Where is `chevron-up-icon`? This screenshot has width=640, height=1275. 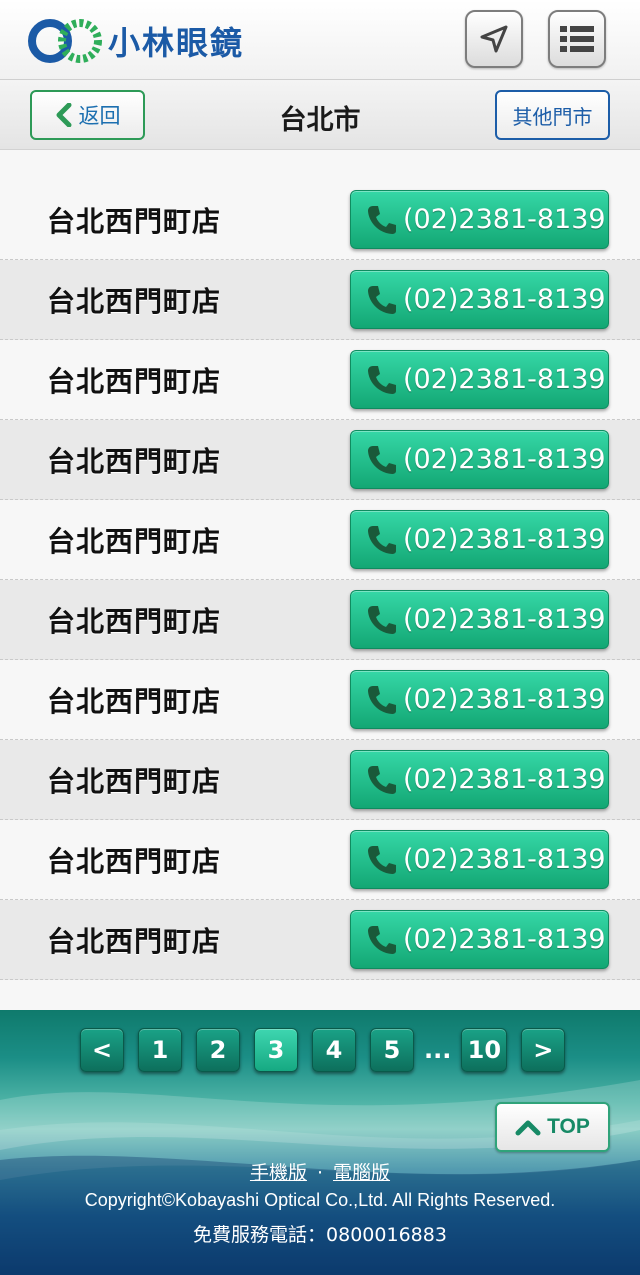
chevron-up-icon is located at coordinates (528, 1128).